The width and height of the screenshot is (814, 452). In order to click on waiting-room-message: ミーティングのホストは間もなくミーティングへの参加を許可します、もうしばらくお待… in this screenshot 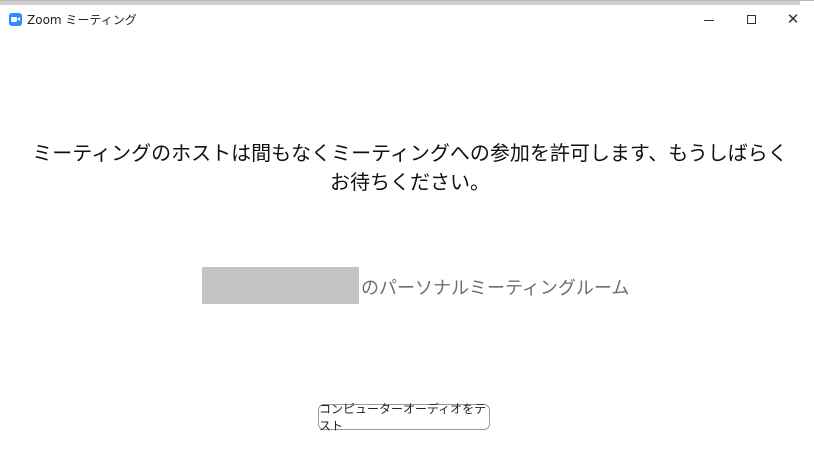, I will do `click(410, 167)`.